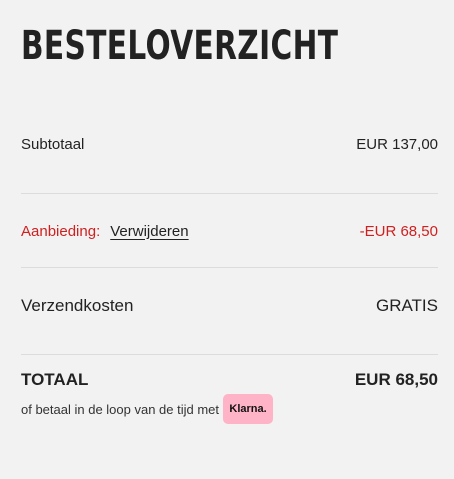 The image size is (454, 479). I want to click on discount-label: Aanbieding:, so click(61, 231).